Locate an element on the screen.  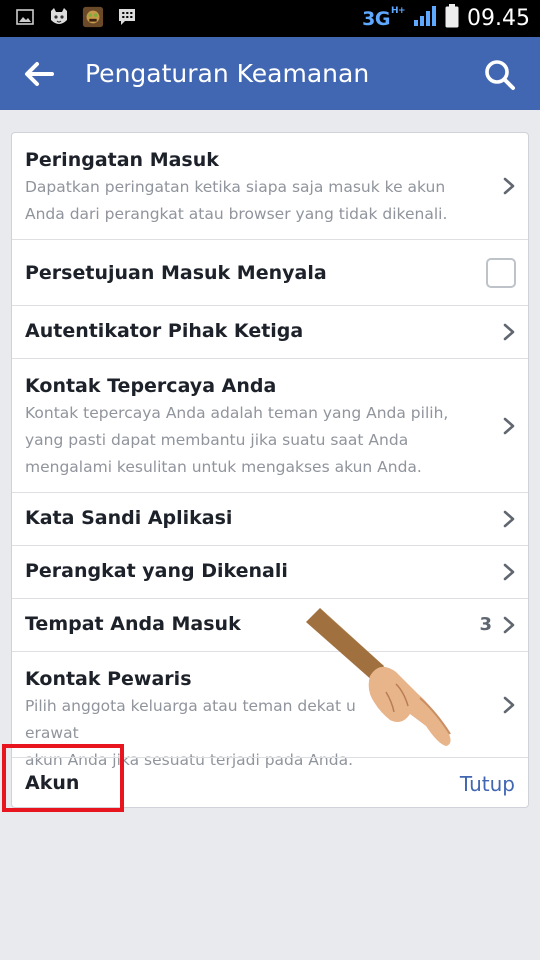
setting-title: Tempat Anda Masuk is located at coordinates (133, 624).